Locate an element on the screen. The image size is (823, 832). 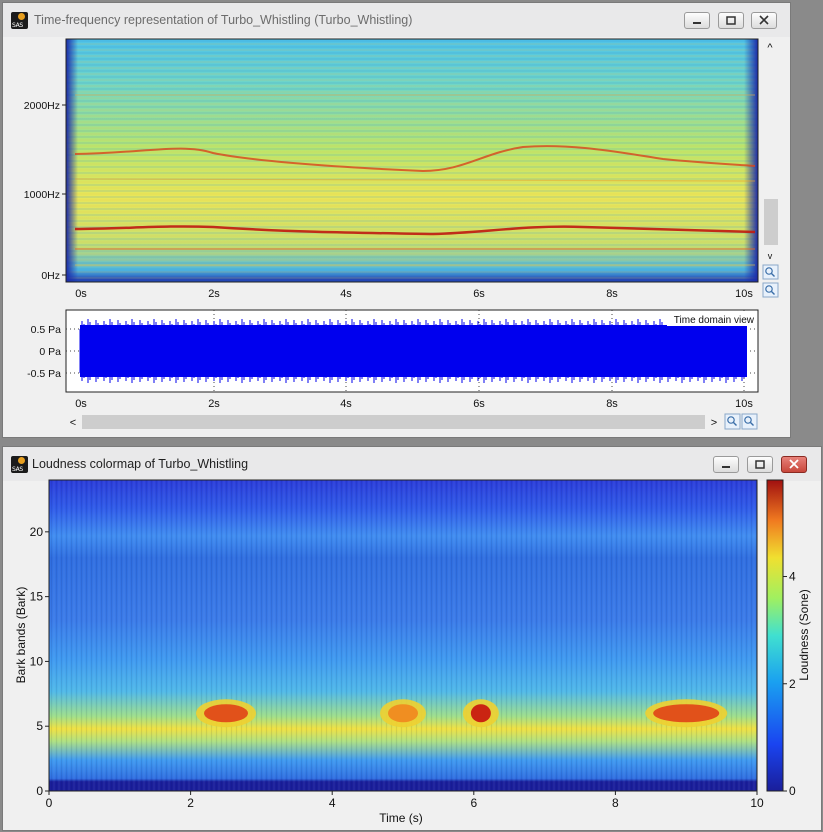
td-xtick-label: 6s is located at coordinates (479, 404).